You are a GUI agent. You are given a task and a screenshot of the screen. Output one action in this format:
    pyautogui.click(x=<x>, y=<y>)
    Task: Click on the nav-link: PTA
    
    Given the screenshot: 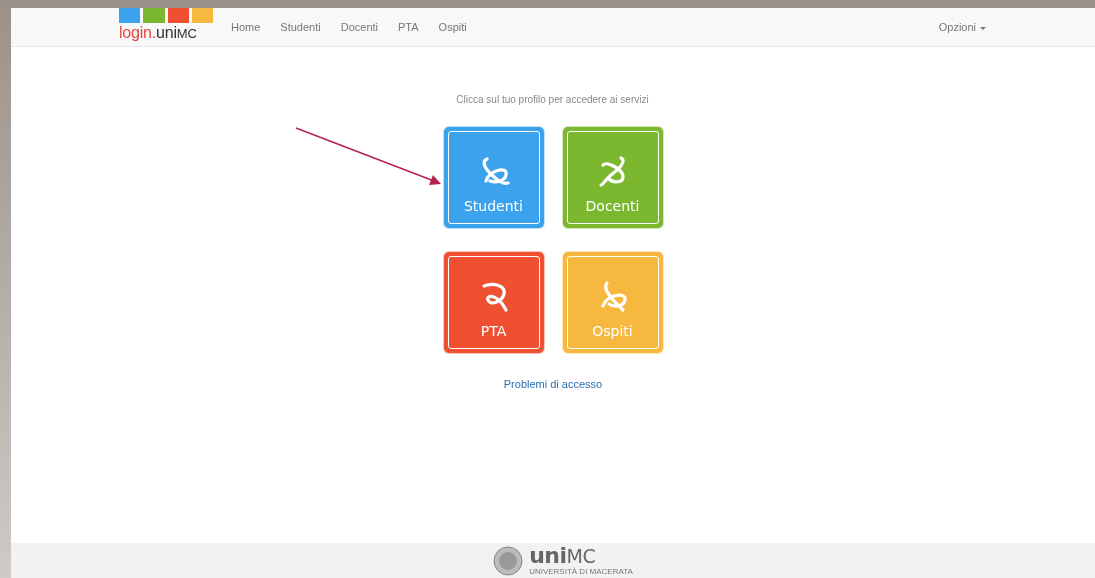 What is the action you would take?
    pyautogui.click(x=408, y=27)
    